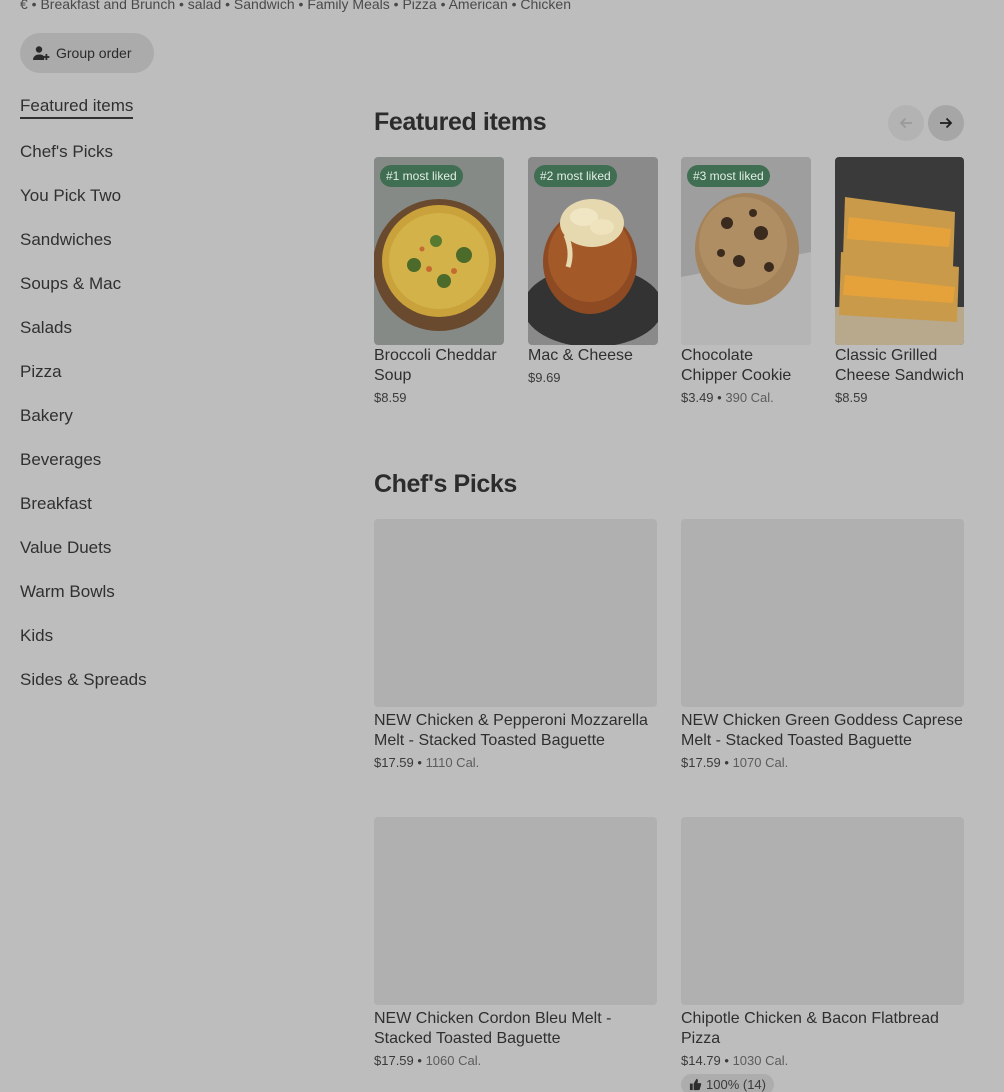 Image resolution: width=1004 pixels, height=1092 pixels. What do you see at coordinates (515, 762) in the screenshot?
I see `item-price-line: $17.59 • 1110 Cal.` at bounding box center [515, 762].